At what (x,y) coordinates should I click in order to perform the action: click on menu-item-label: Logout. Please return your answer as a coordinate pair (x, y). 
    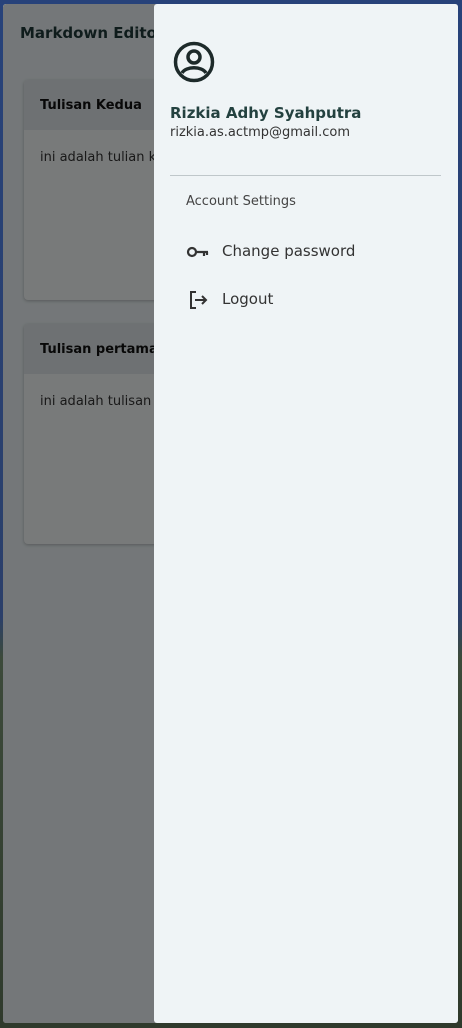
    Looking at the image, I should click on (248, 299).